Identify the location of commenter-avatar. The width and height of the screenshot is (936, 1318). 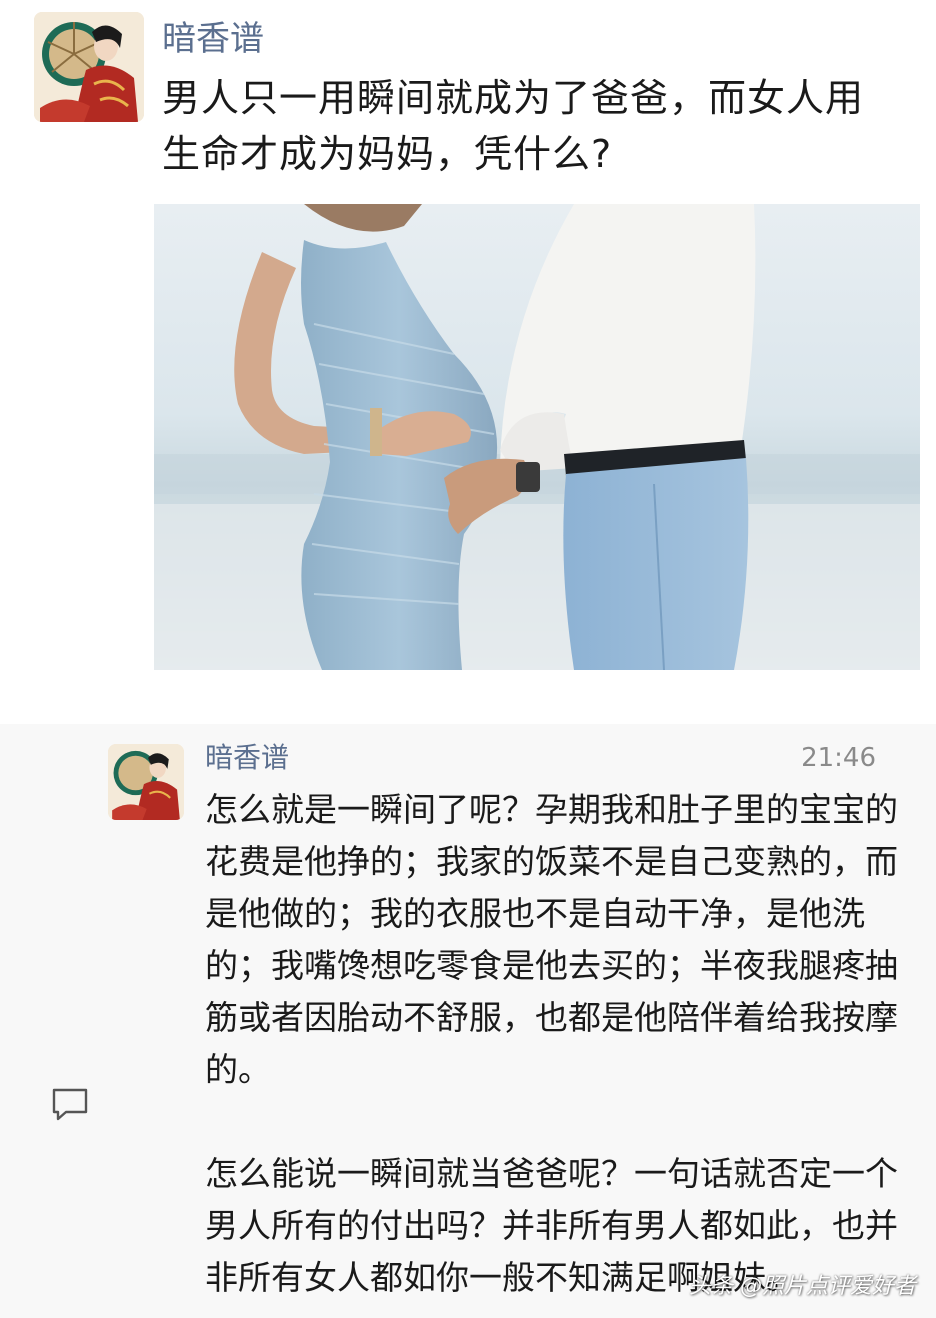
(146, 782).